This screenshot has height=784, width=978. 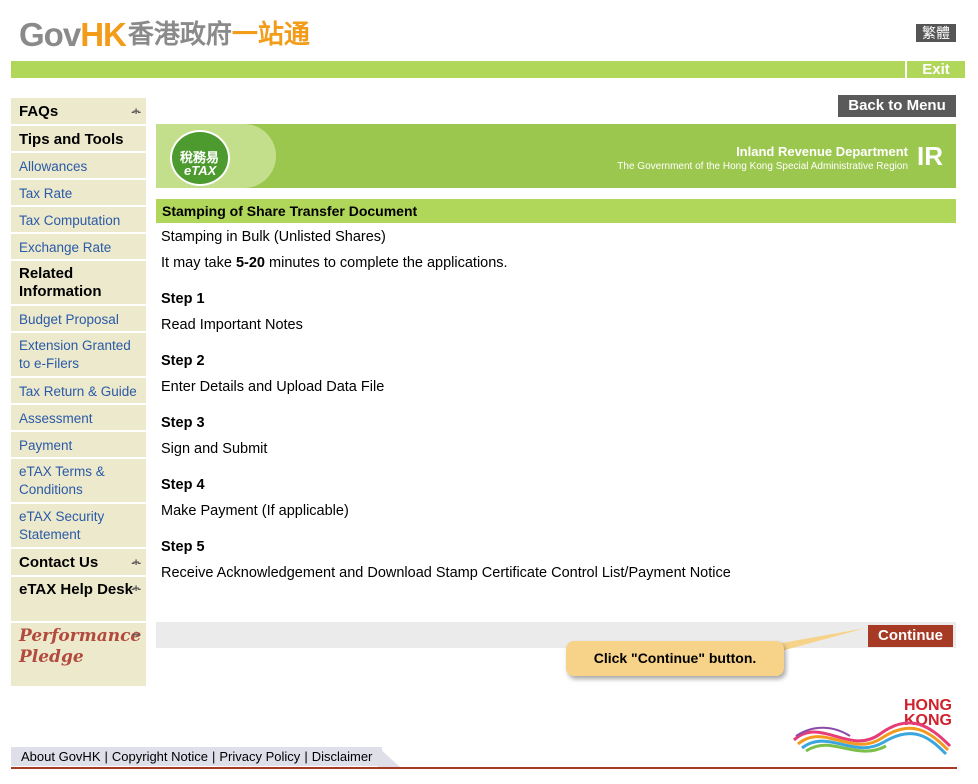 What do you see at coordinates (556, 211) in the screenshot?
I see `section-title: Stamping of Share Transfer Document` at bounding box center [556, 211].